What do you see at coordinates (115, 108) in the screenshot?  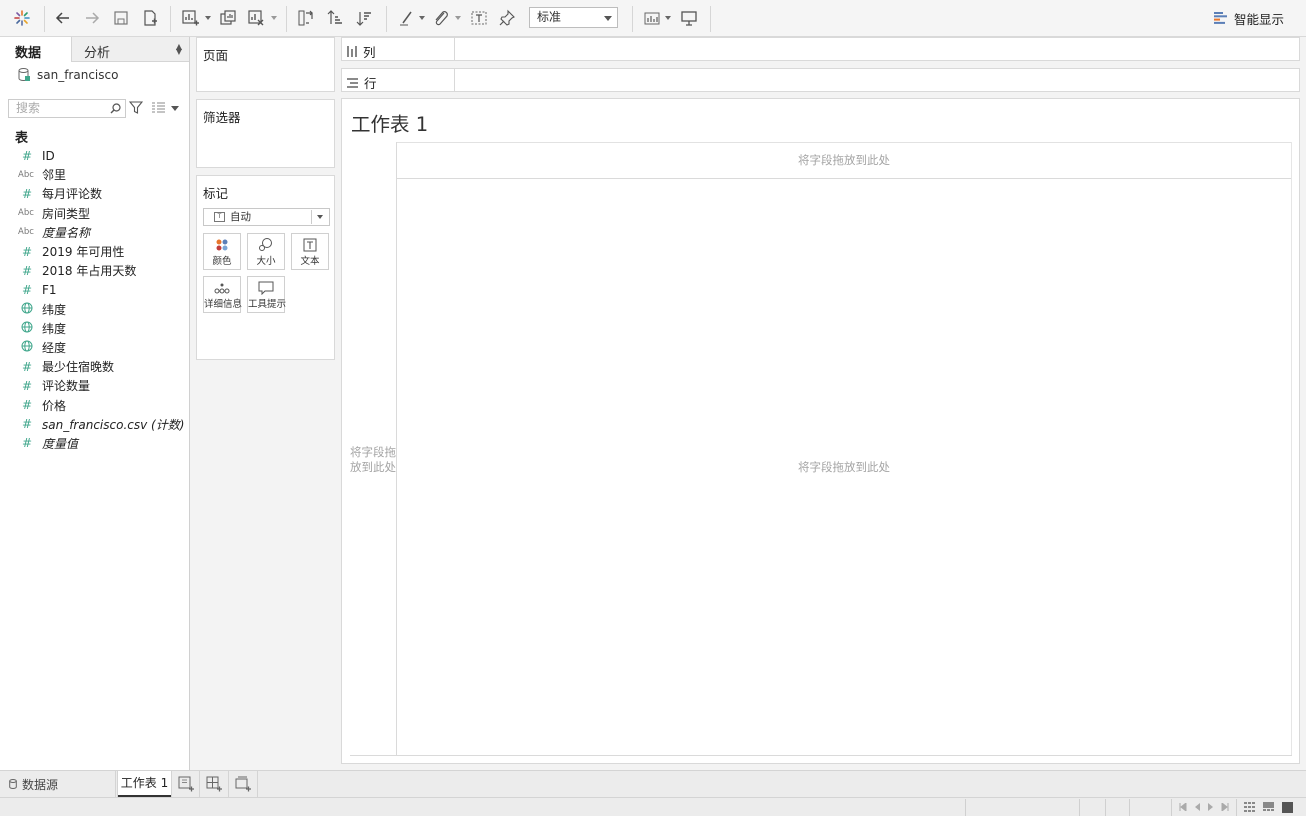 I see `search-icon` at bounding box center [115, 108].